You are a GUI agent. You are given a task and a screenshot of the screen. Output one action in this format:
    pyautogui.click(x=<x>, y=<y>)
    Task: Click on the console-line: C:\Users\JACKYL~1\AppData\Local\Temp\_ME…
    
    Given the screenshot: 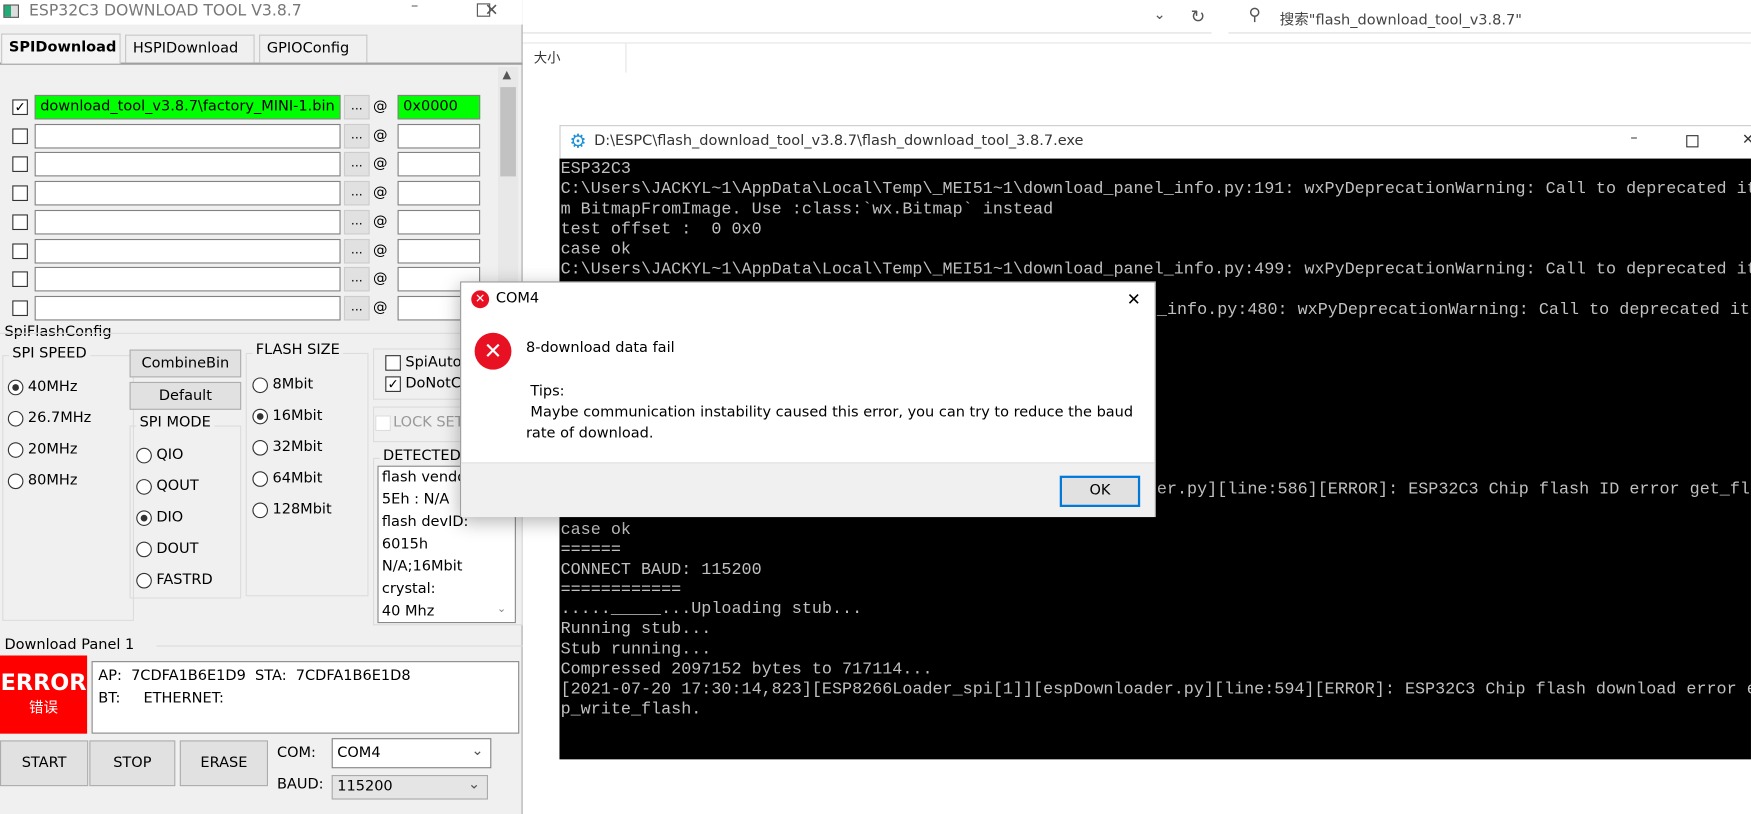 What is the action you would take?
    pyautogui.click(x=1155, y=269)
    